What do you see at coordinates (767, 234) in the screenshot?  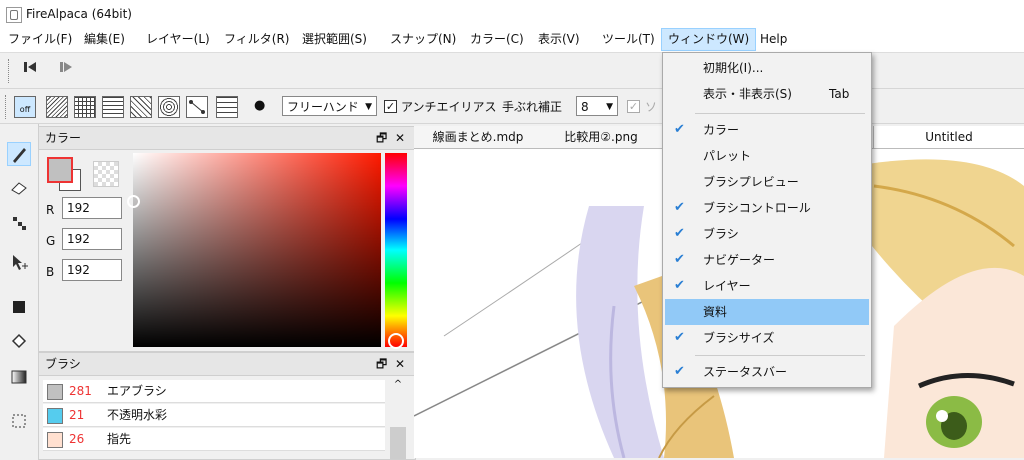 I see `menu-item-brush: ✔ ブラシ` at bounding box center [767, 234].